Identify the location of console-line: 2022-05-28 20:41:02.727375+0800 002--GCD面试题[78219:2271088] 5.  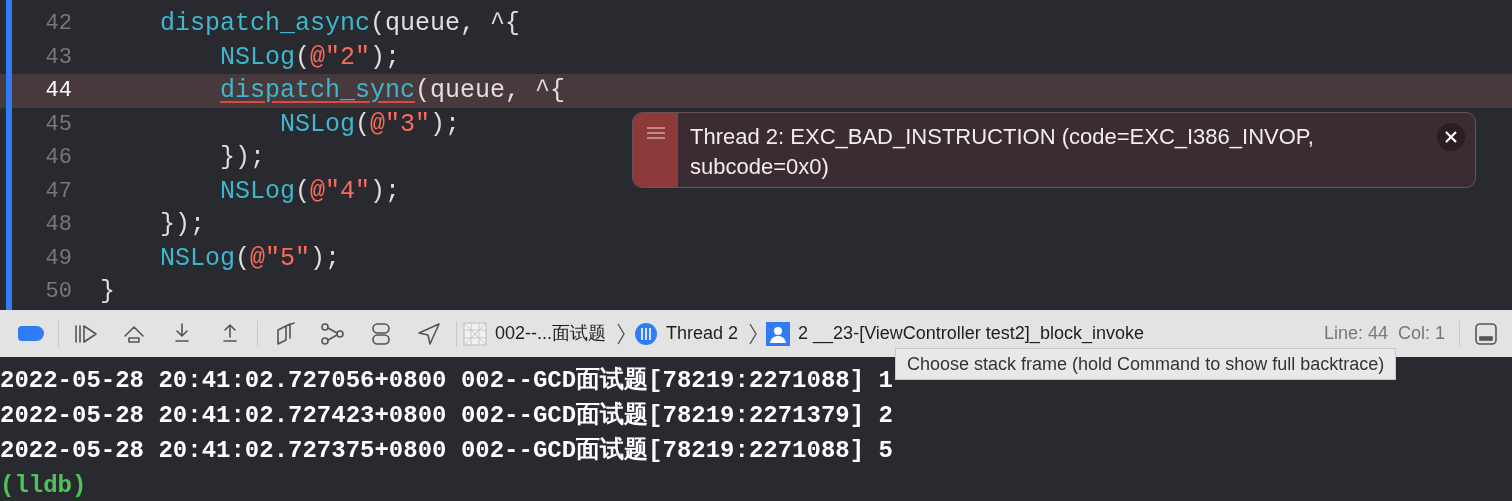
(446, 450).